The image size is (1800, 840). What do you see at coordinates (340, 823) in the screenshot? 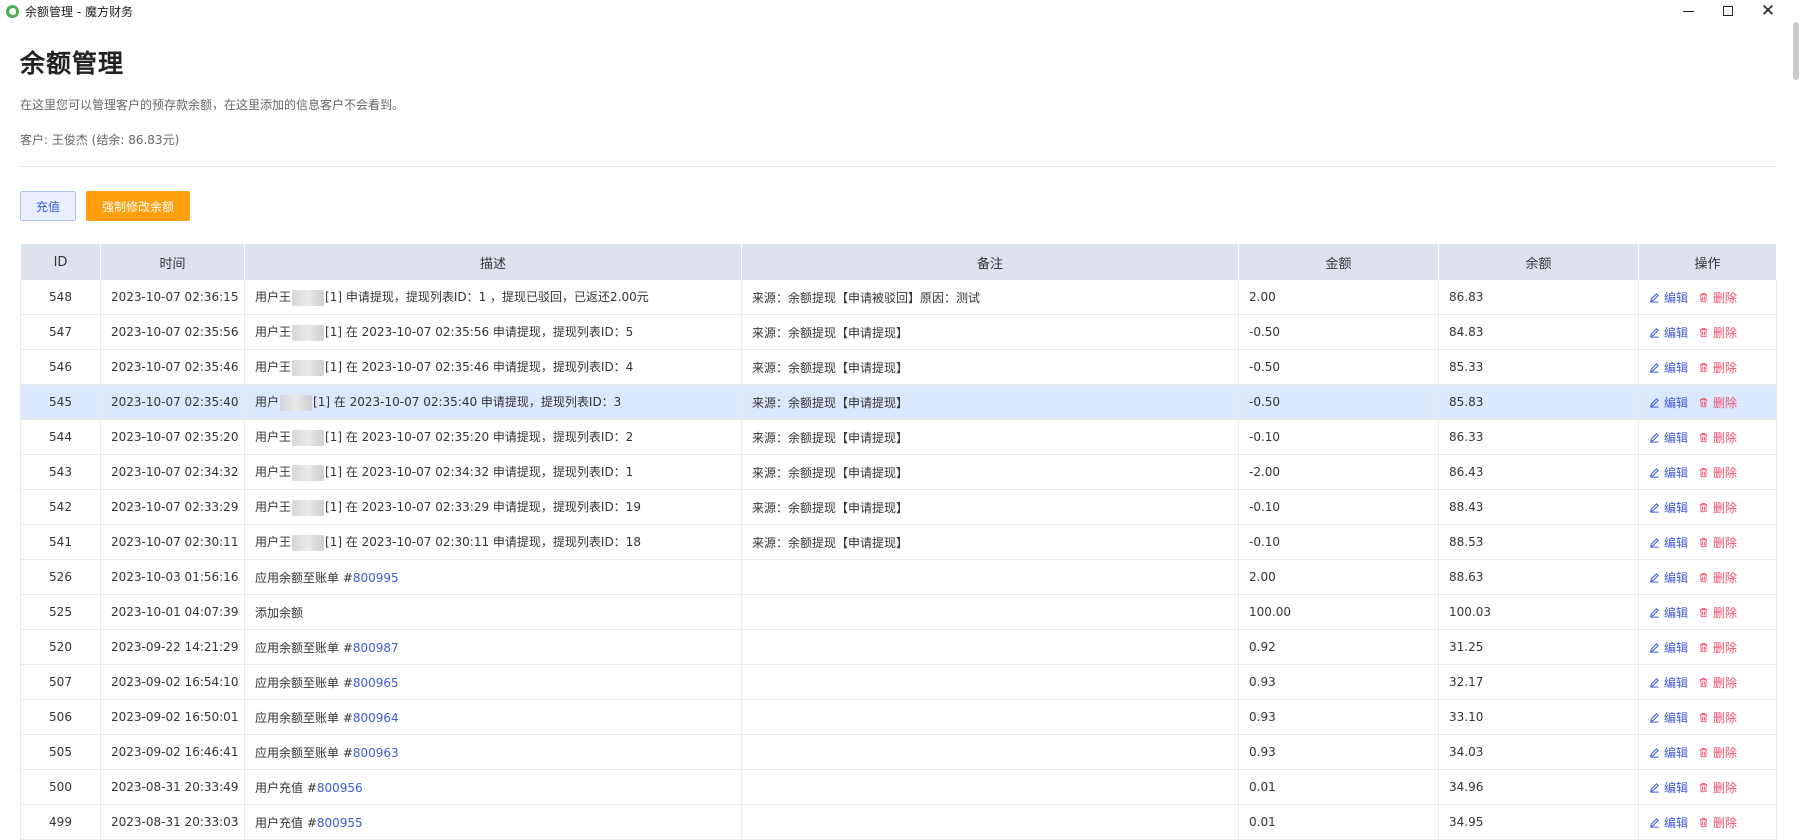
I see `bill-link: 800955` at bounding box center [340, 823].